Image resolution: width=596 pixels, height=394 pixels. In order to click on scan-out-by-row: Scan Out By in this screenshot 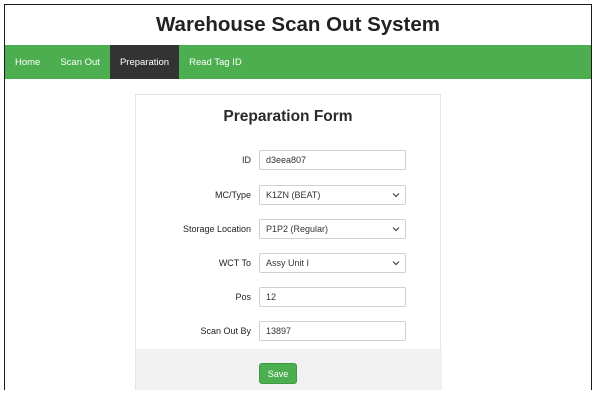, I will do `click(289, 331)`.